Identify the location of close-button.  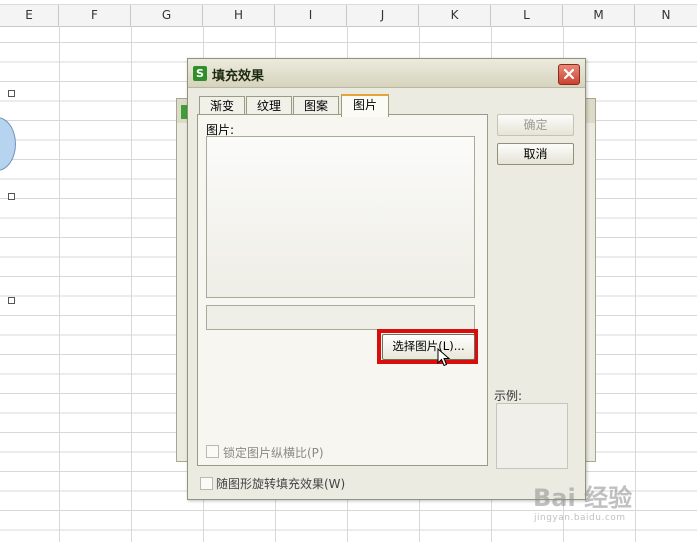
(569, 74).